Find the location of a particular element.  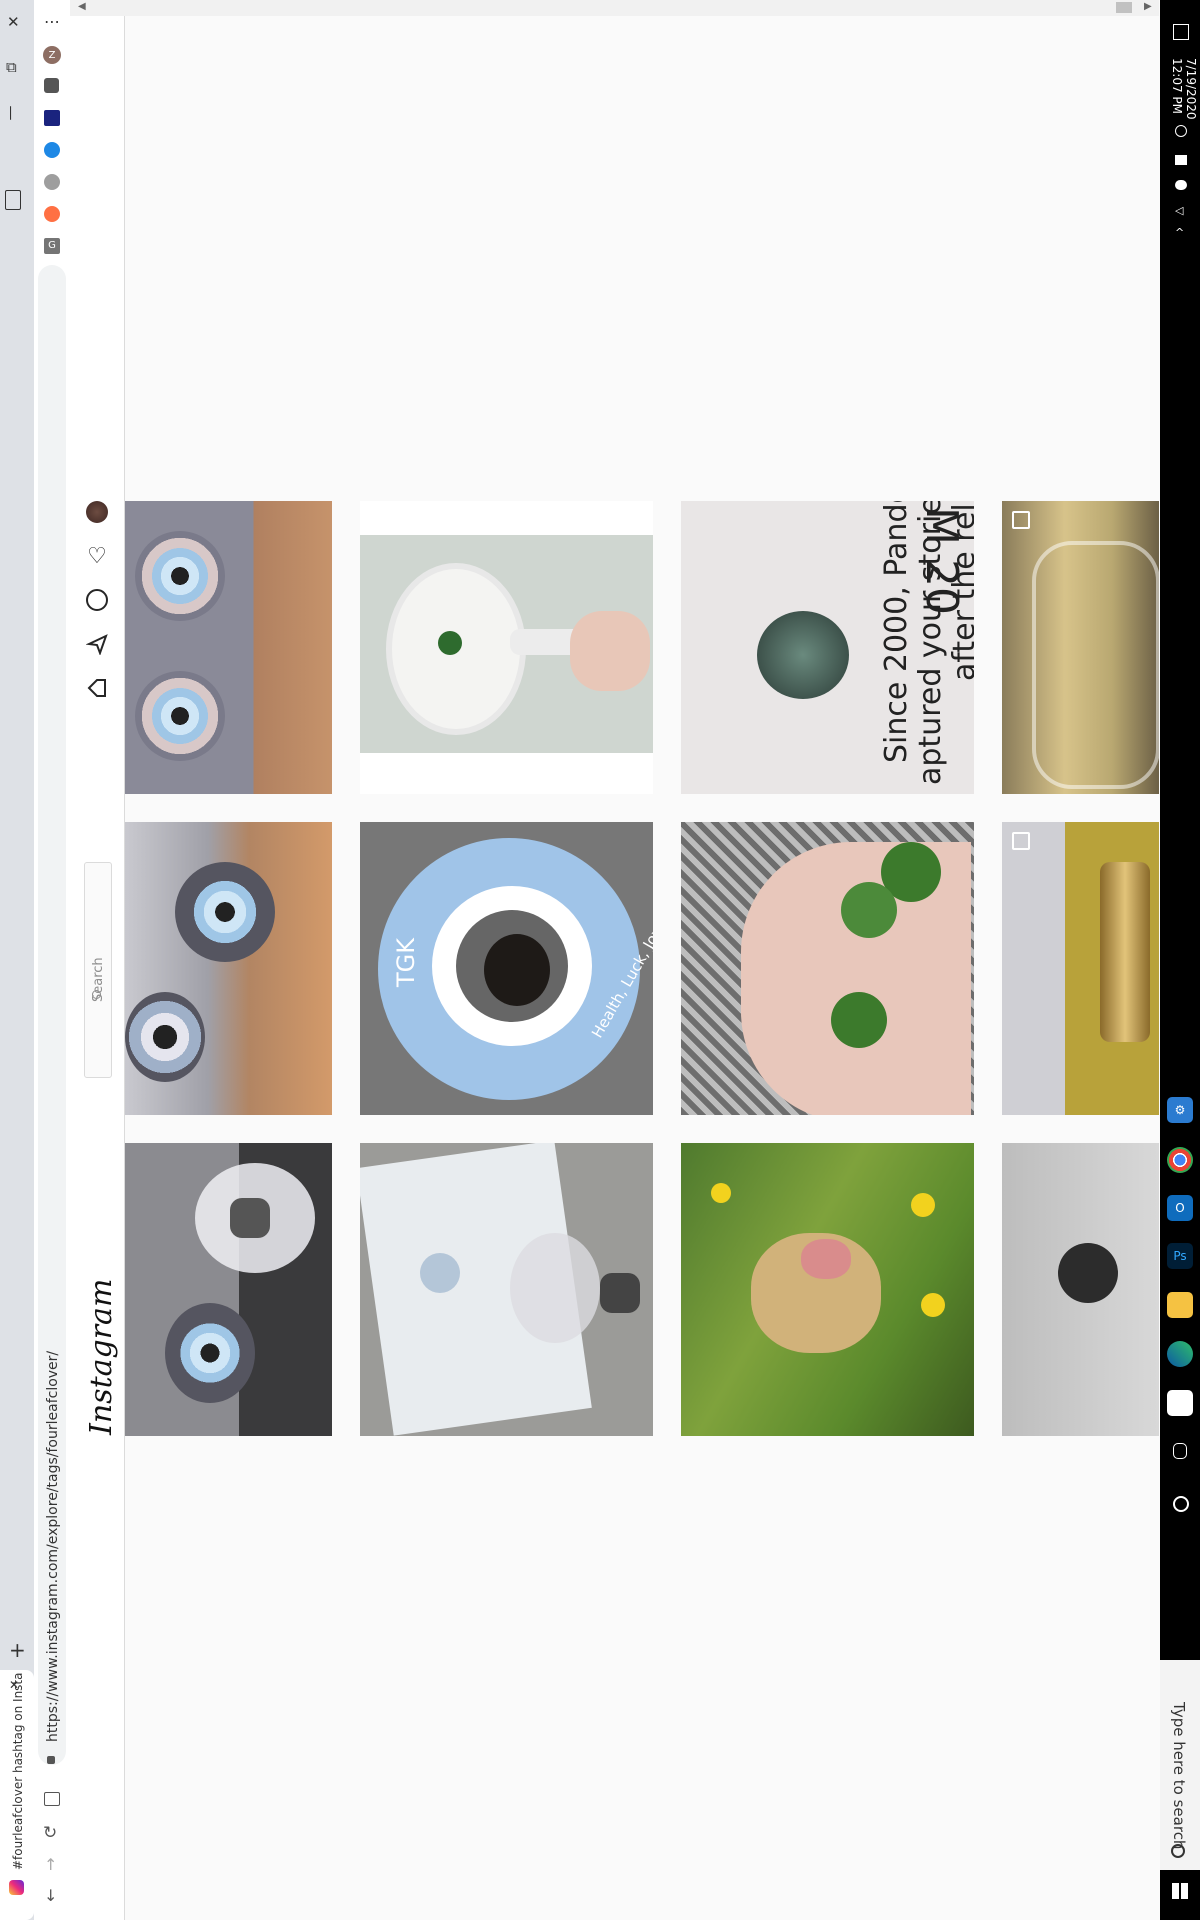

profile-avatar: Z is located at coordinates (52, 55).